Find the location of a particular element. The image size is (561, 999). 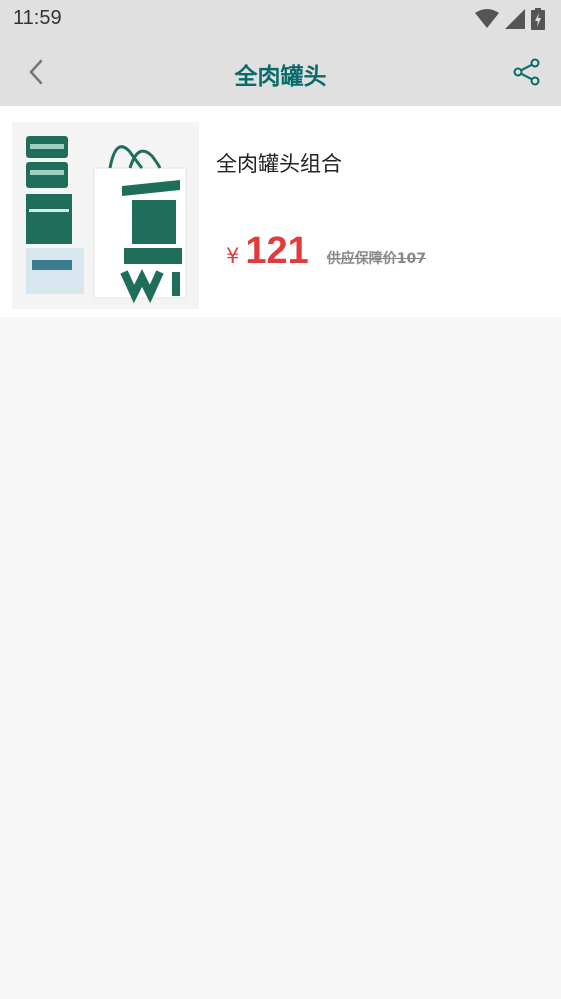

status-time: 11:59 is located at coordinates (37, 18).